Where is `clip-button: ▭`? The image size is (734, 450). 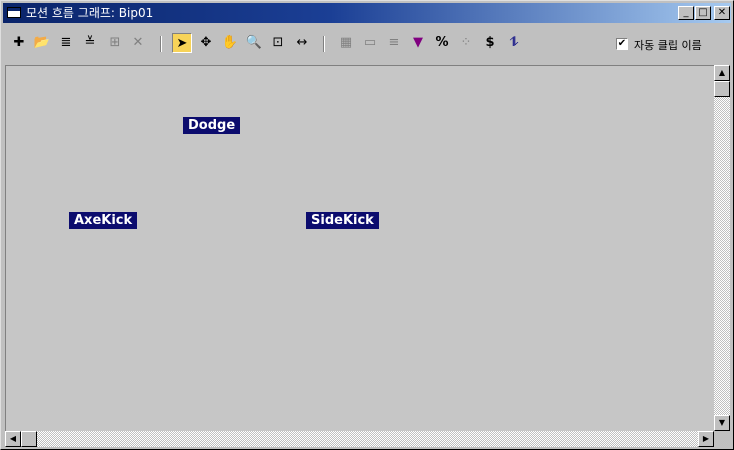
clip-button: ▭ is located at coordinates (370, 43).